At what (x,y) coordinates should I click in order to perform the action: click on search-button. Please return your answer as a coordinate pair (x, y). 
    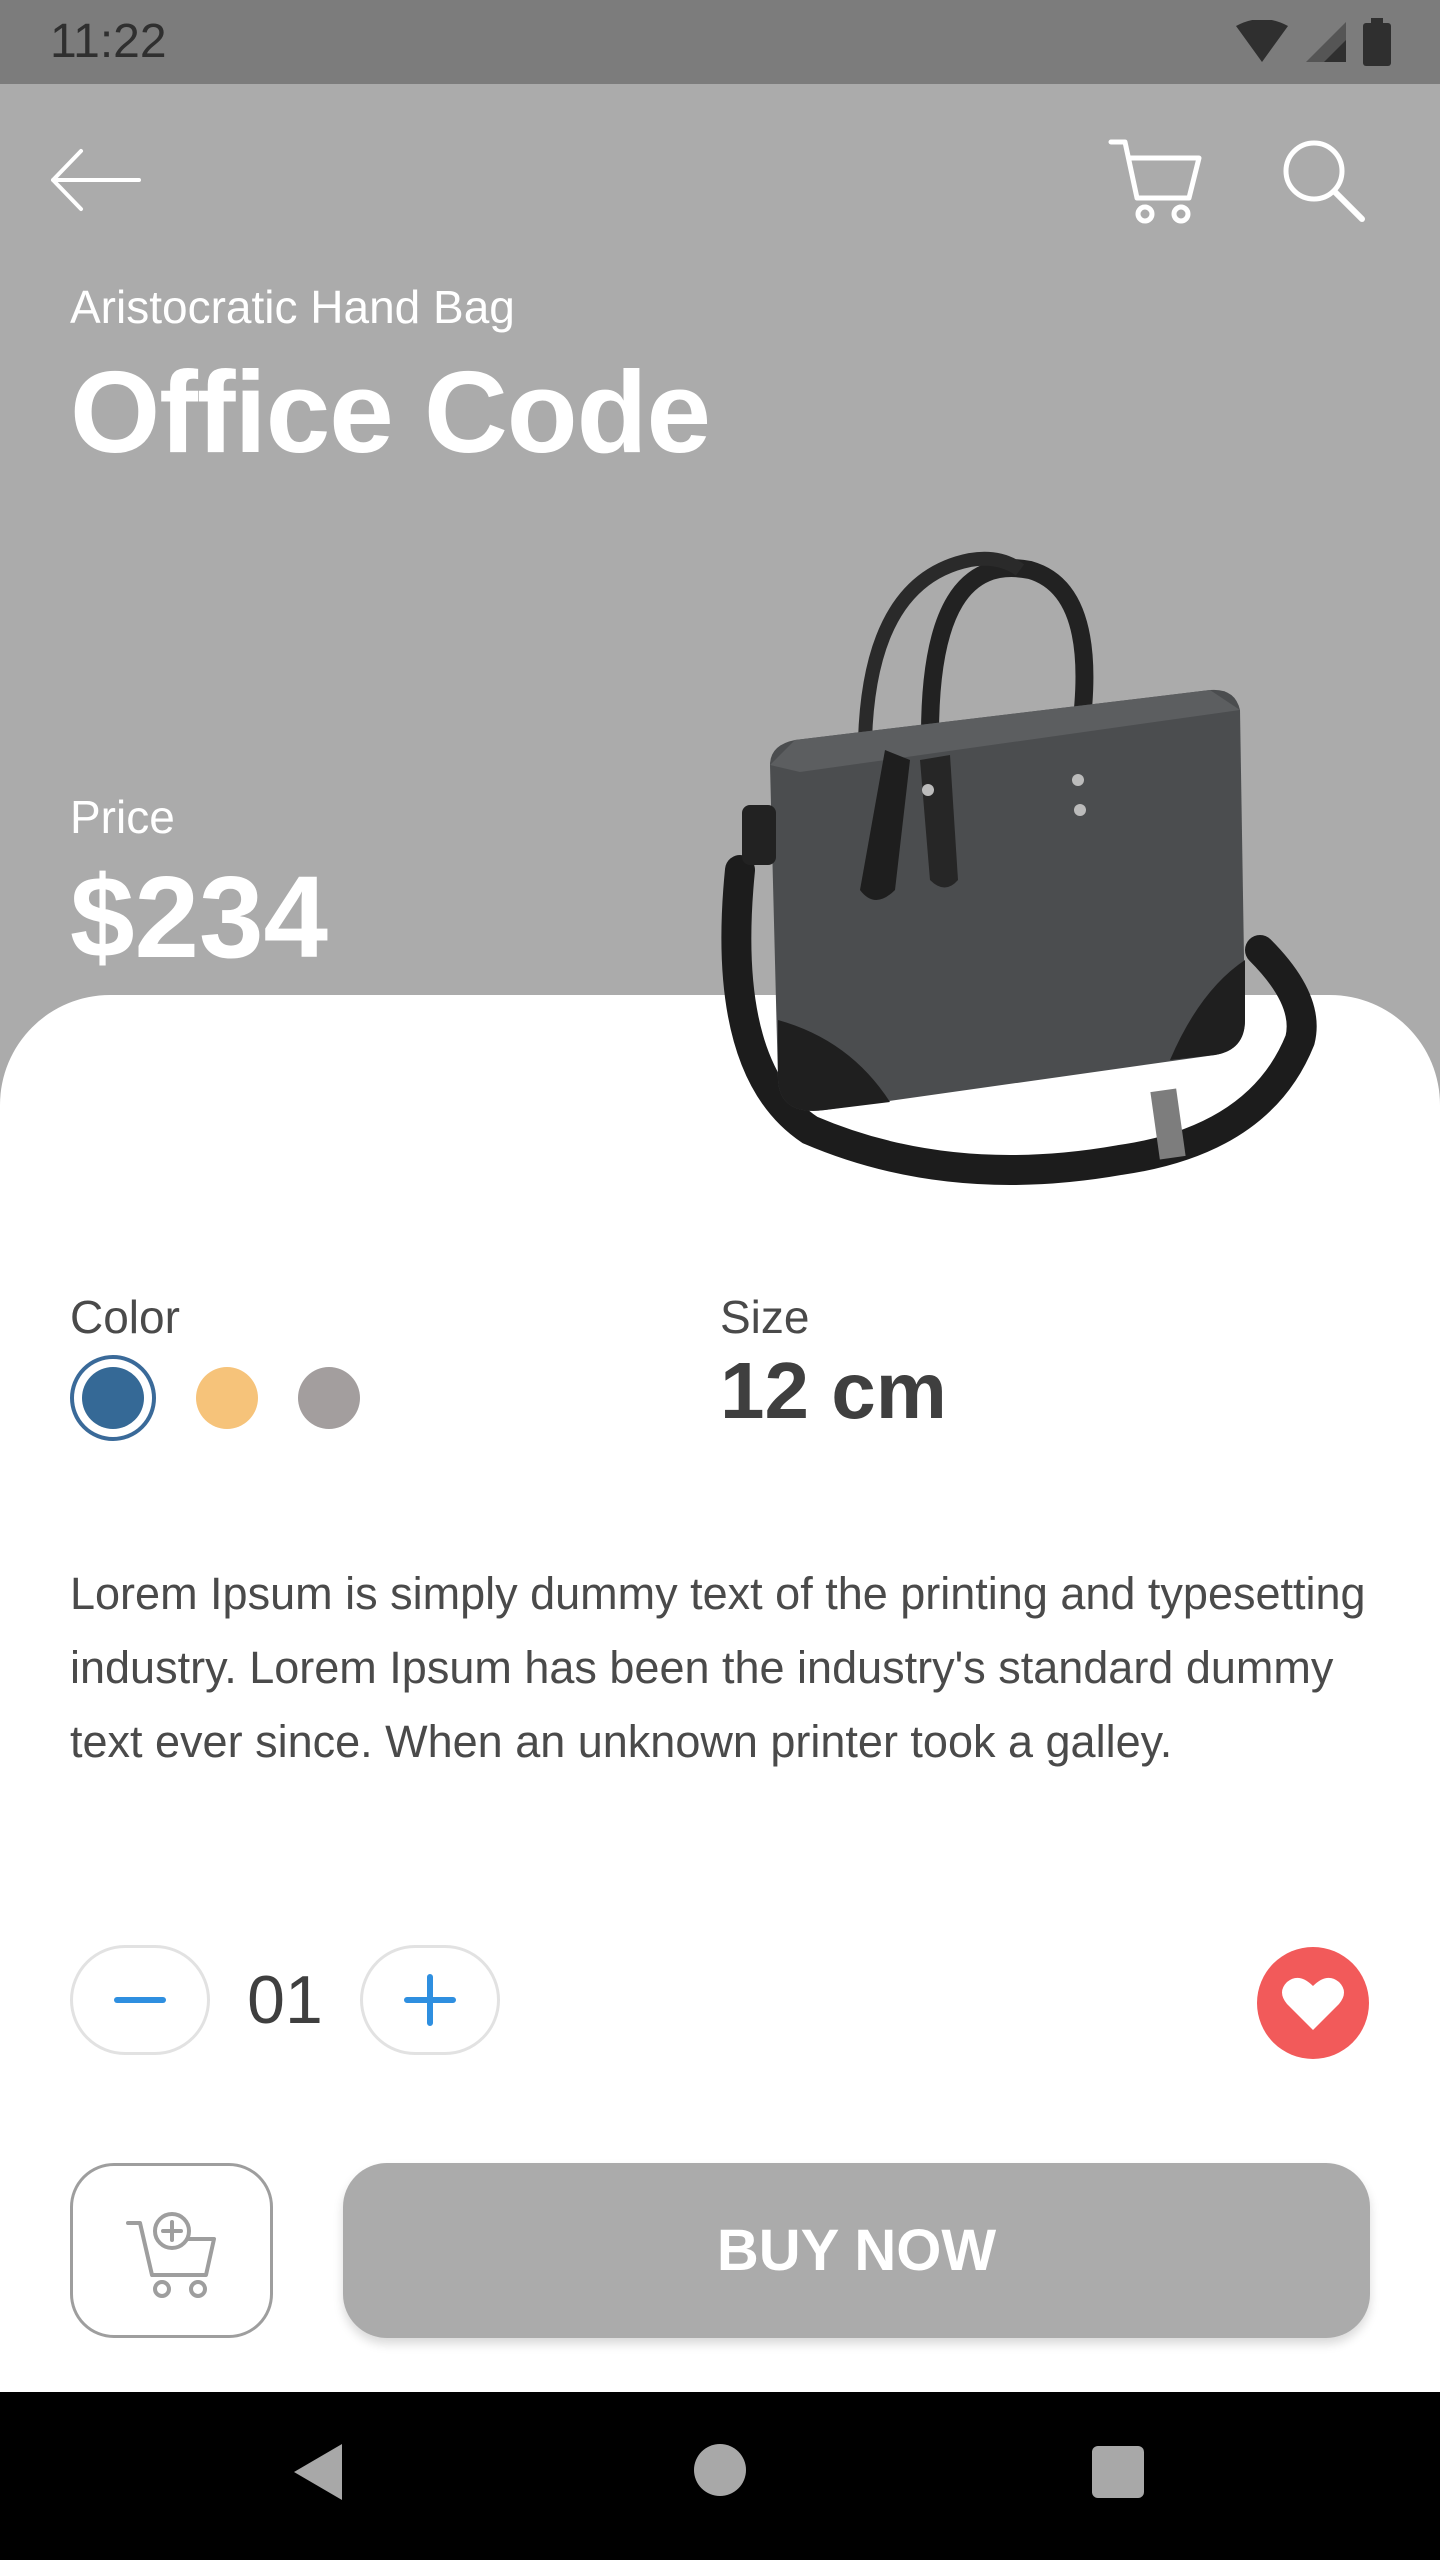
    Looking at the image, I should click on (1323, 180).